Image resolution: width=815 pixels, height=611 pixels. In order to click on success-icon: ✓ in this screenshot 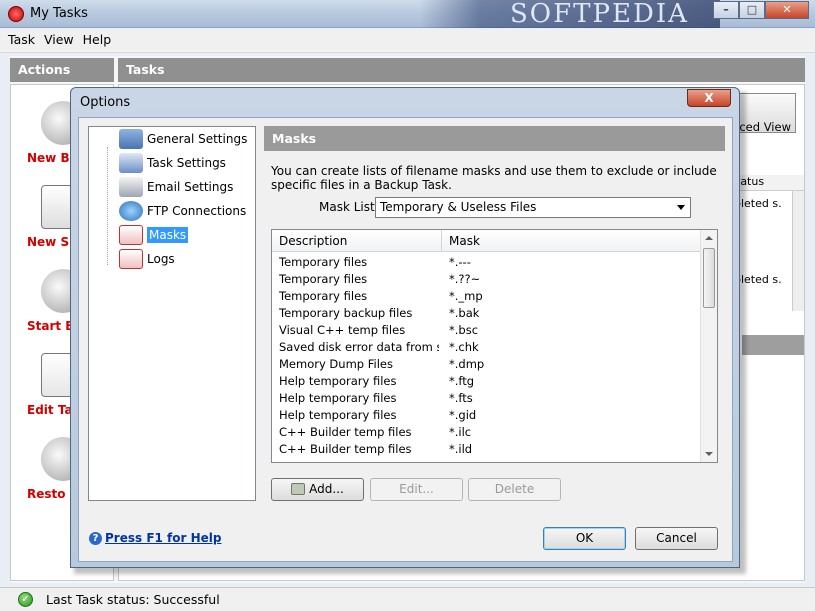, I will do `click(25, 599)`.